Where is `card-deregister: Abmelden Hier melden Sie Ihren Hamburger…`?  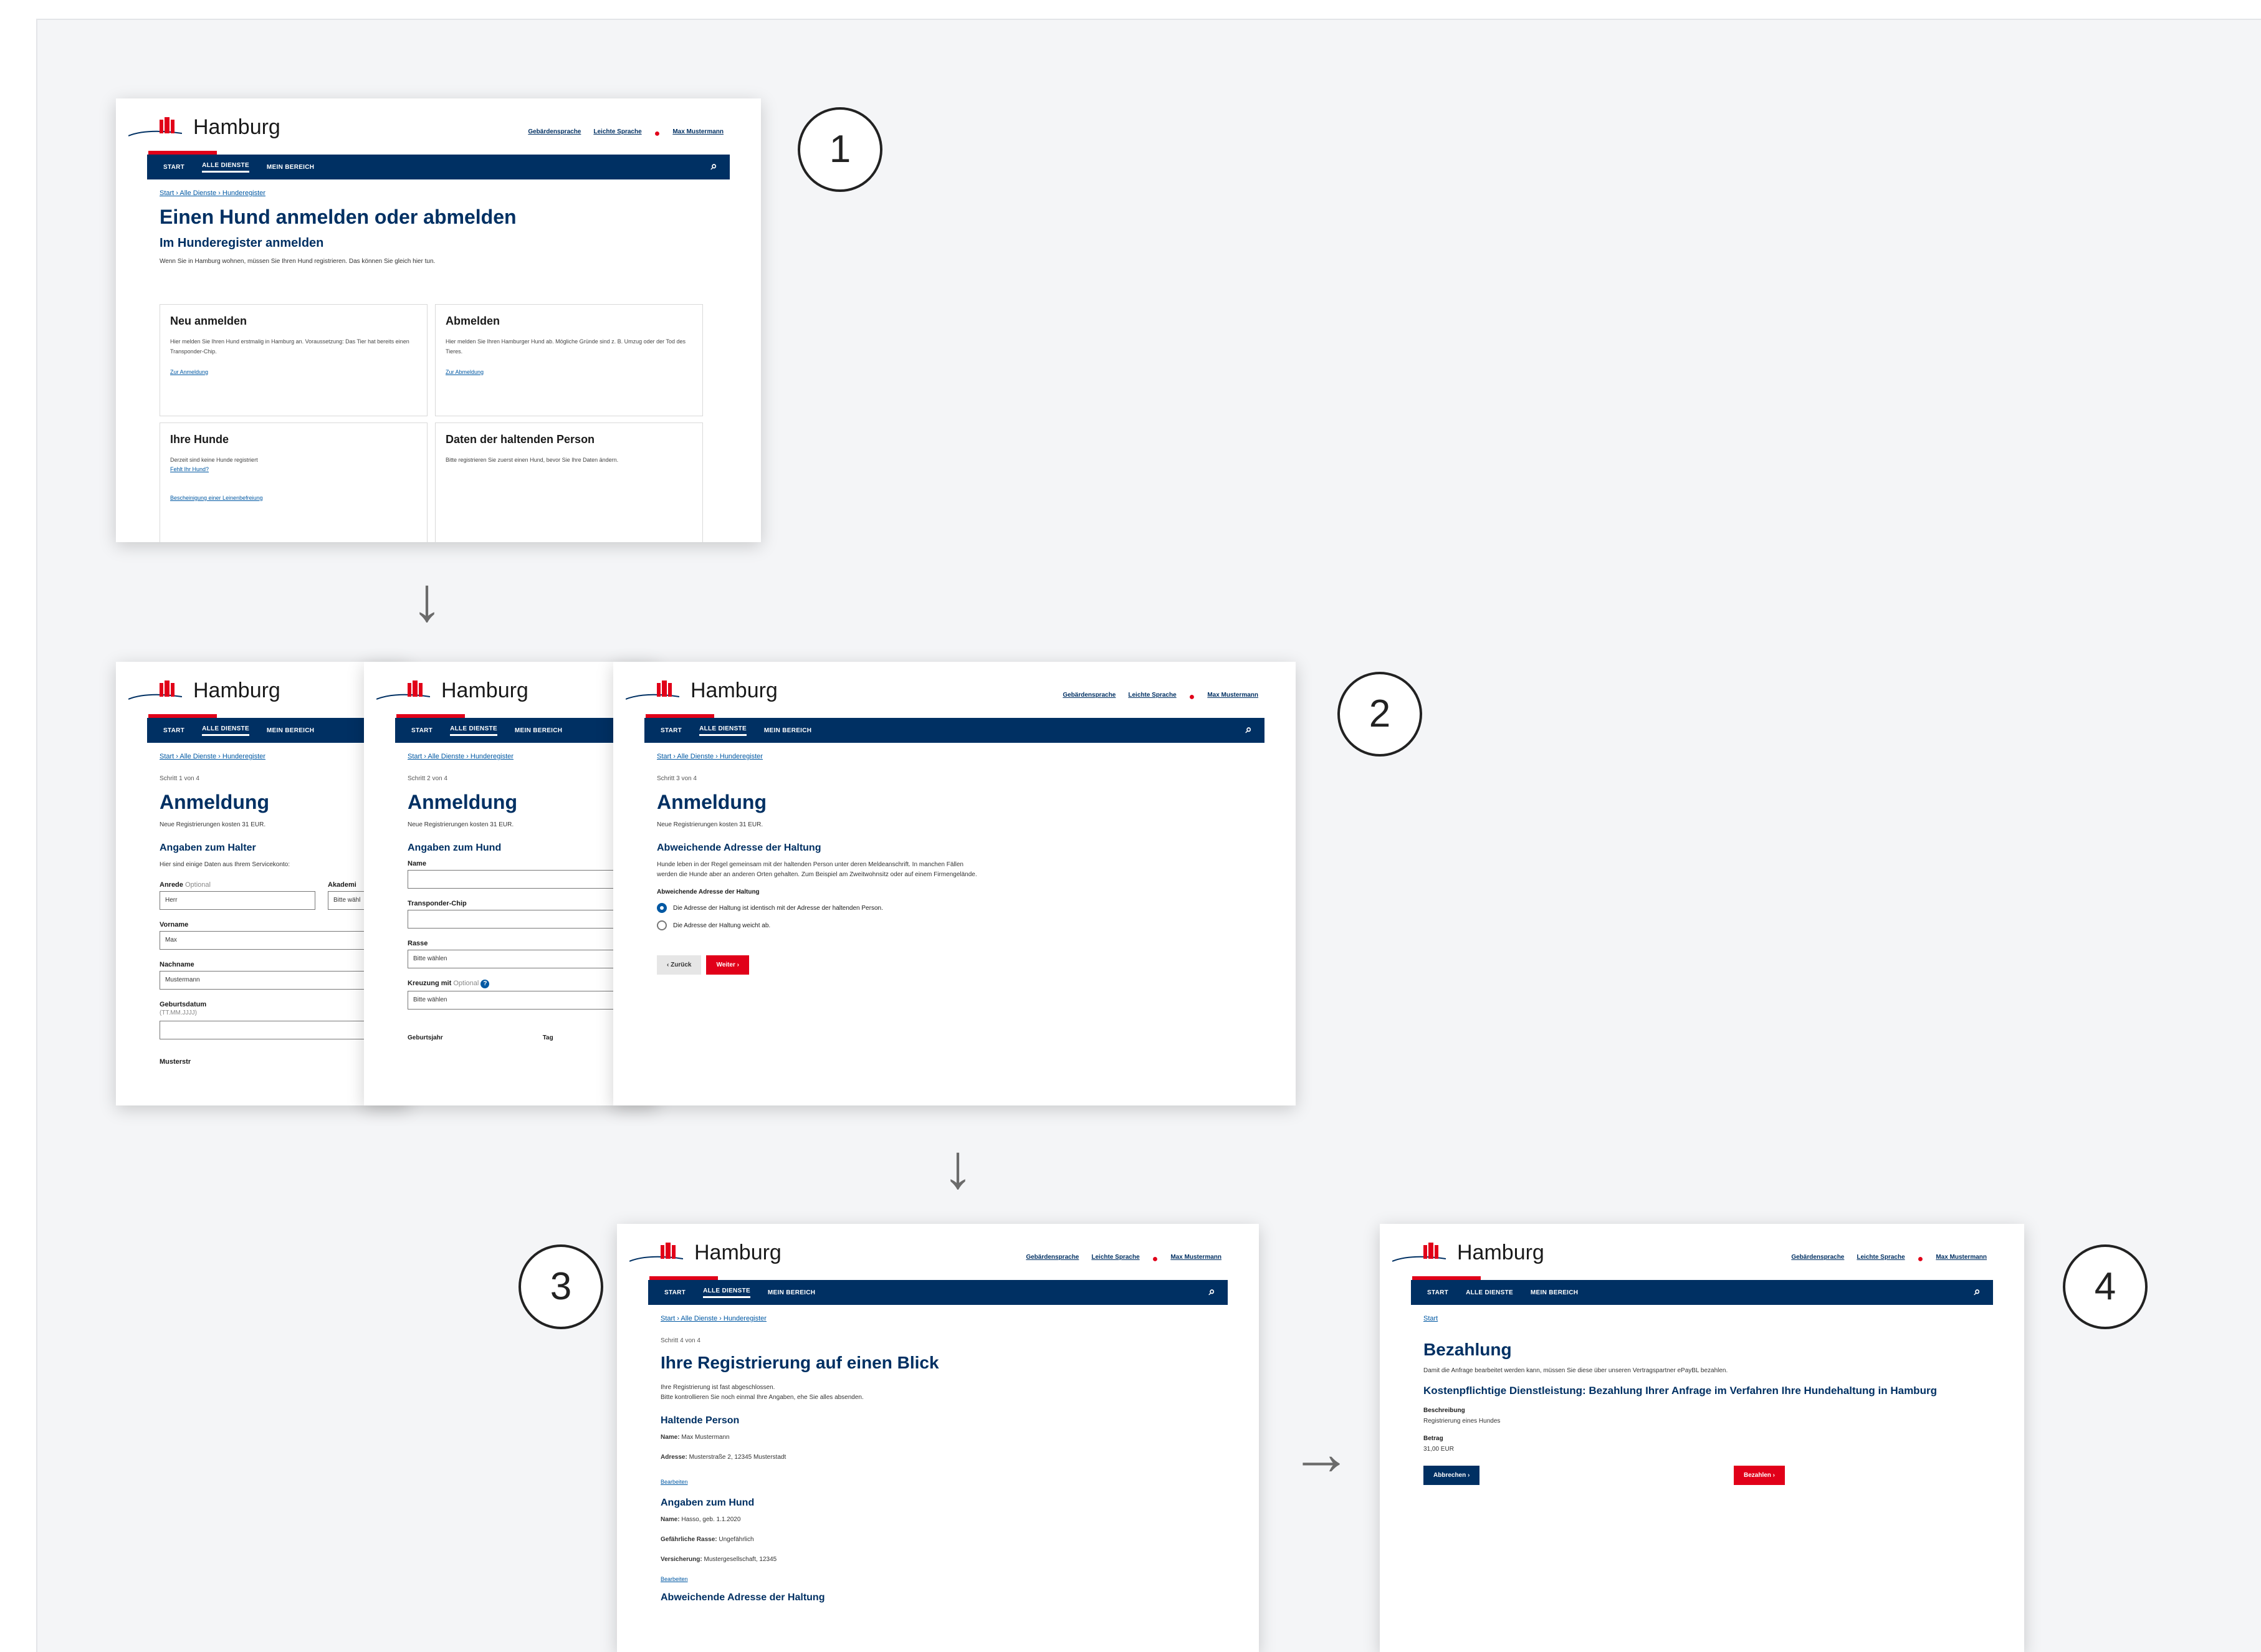
card-deregister: Abmelden Hier melden Sie Ihren Hamburger… is located at coordinates (569, 360).